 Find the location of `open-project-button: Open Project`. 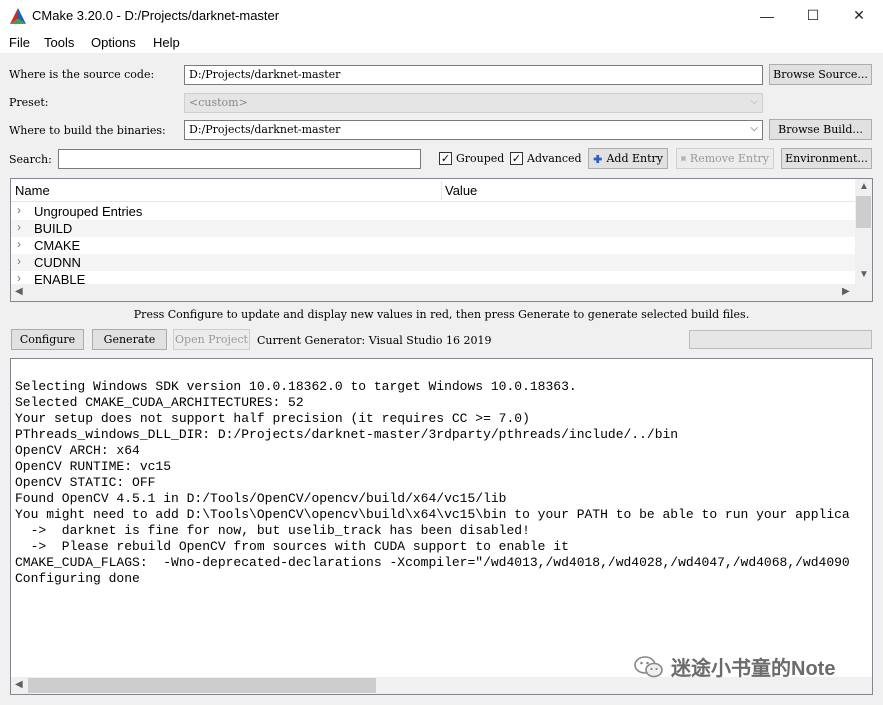

open-project-button: Open Project is located at coordinates (211, 339).